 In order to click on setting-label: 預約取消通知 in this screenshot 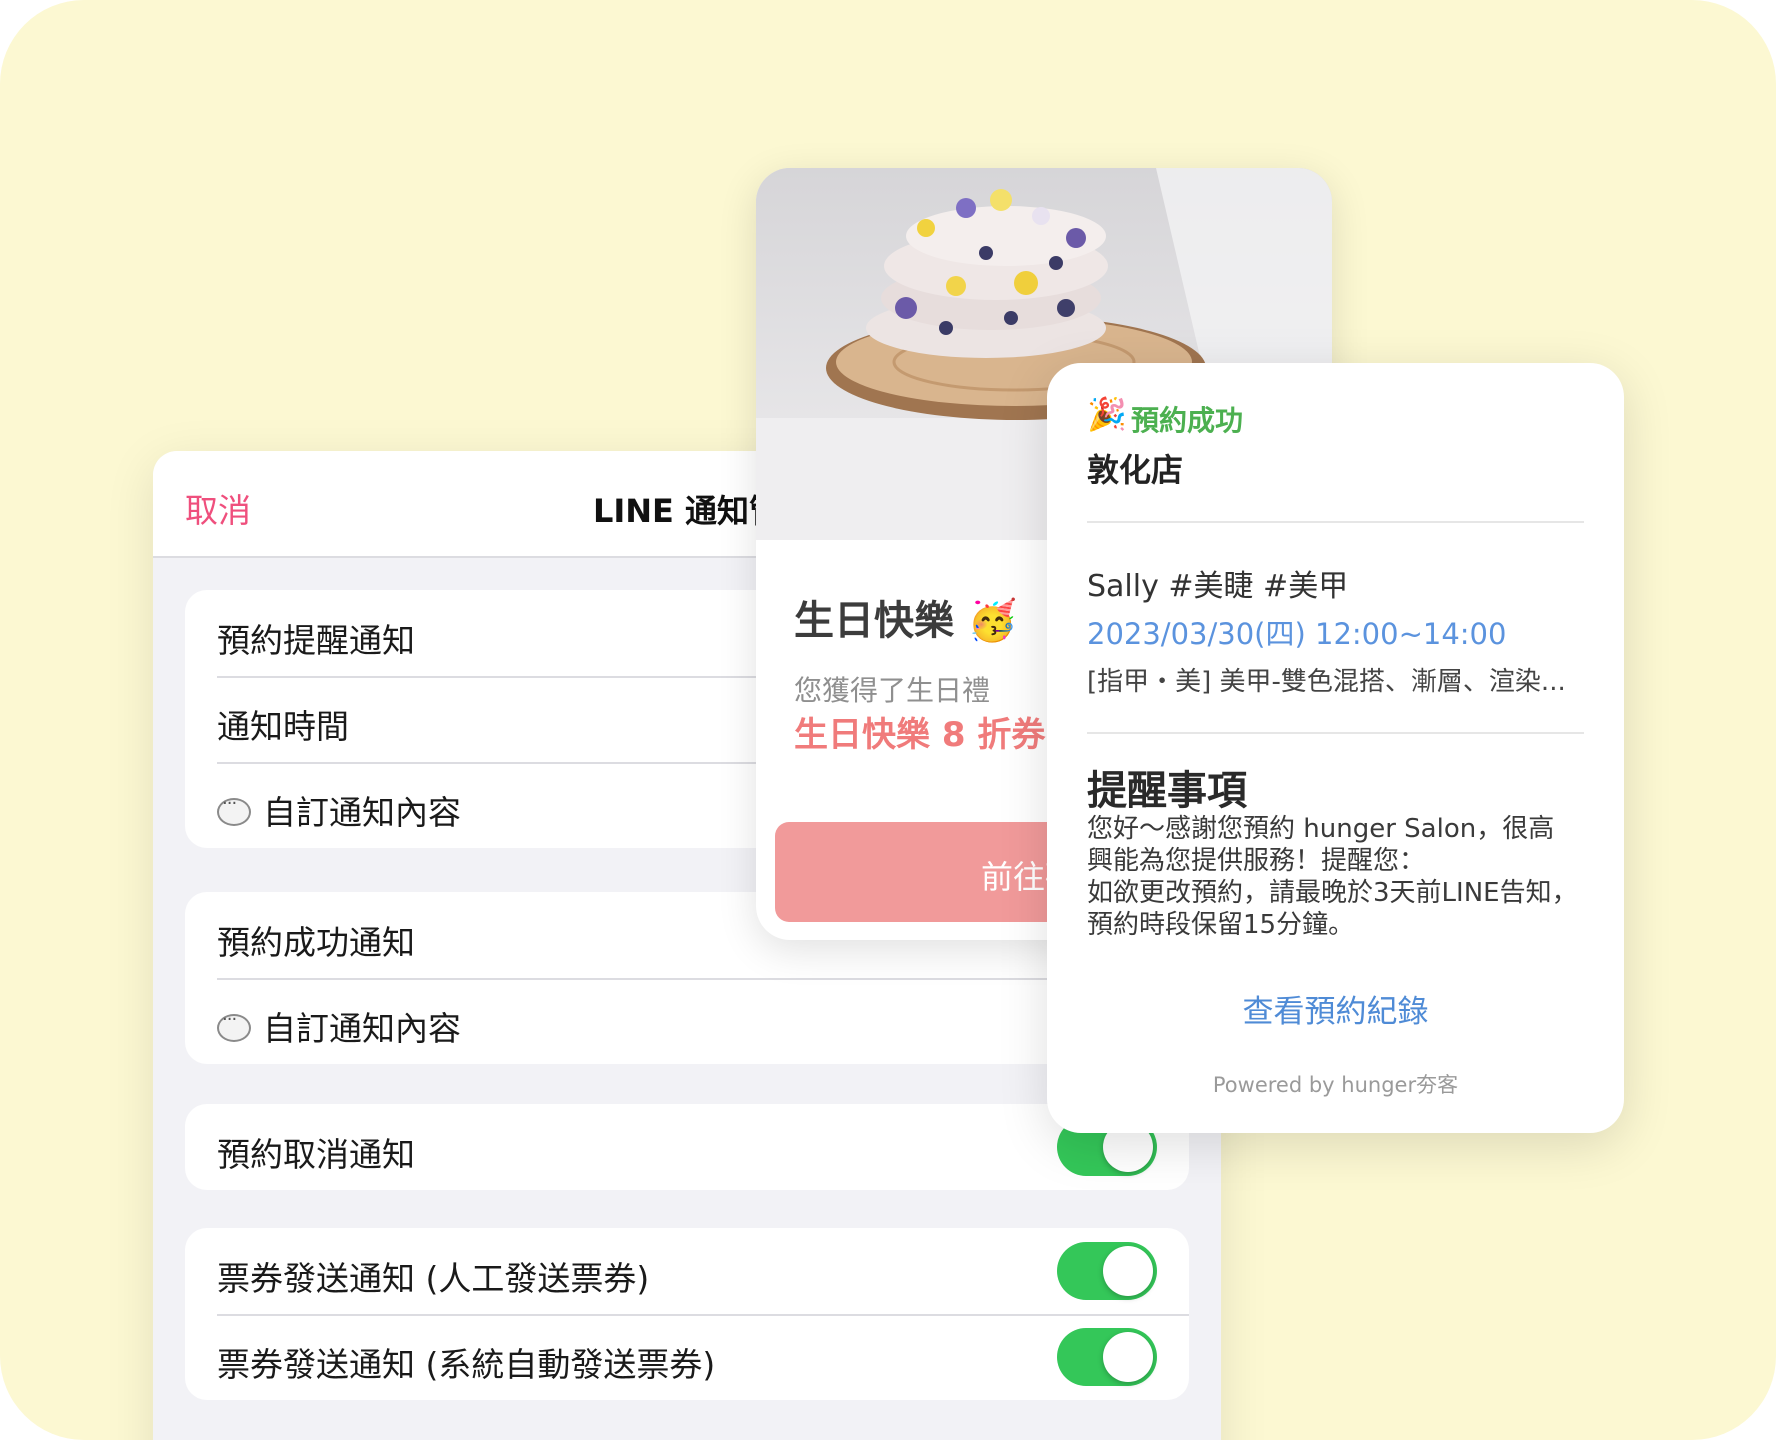, I will do `click(316, 1154)`.